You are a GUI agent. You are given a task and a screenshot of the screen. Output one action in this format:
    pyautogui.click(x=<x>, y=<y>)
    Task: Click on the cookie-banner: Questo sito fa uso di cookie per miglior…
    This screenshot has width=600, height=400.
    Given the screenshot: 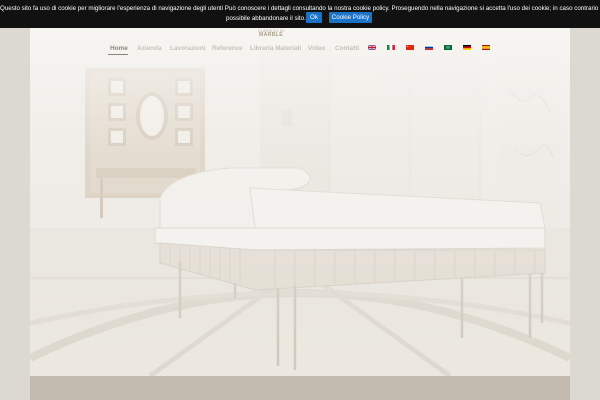 What is the action you would take?
    pyautogui.click(x=300, y=14)
    